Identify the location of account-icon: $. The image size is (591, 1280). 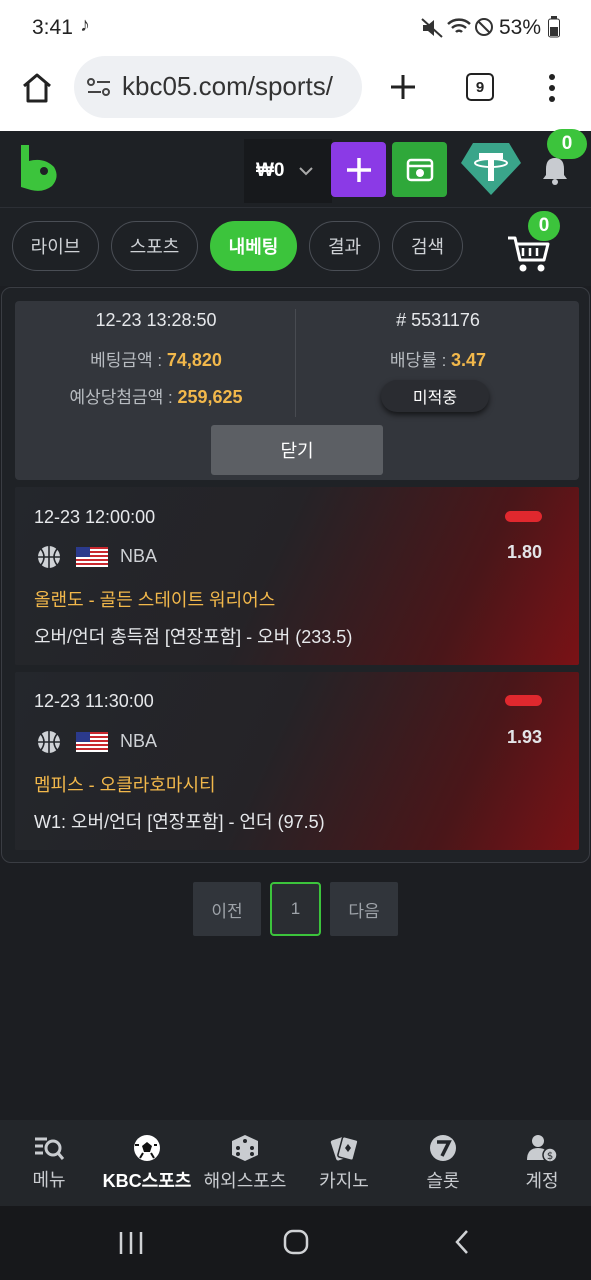
(542, 1149).